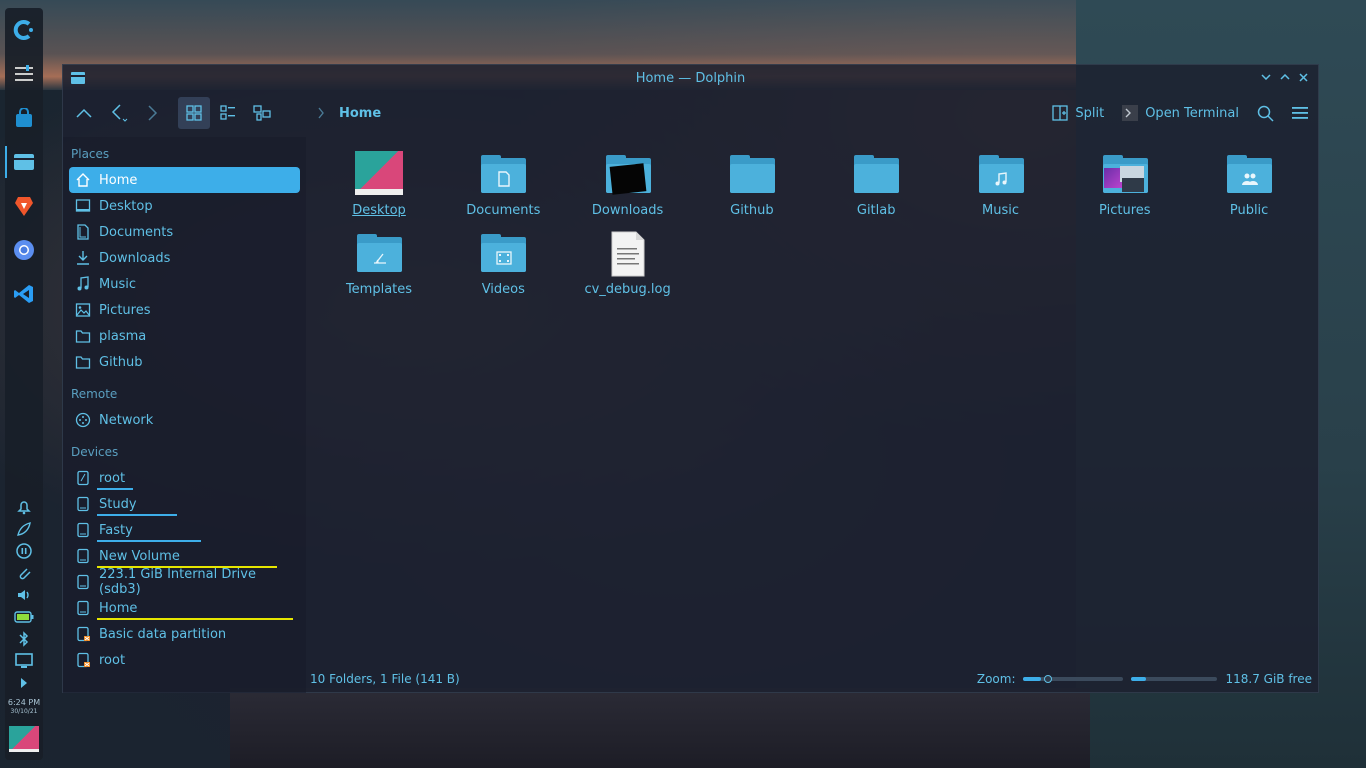 The height and width of the screenshot is (768, 1366). Describe the element at coordinates (1284, 77) in the screenshot. I see `maximize-icon` at that location.